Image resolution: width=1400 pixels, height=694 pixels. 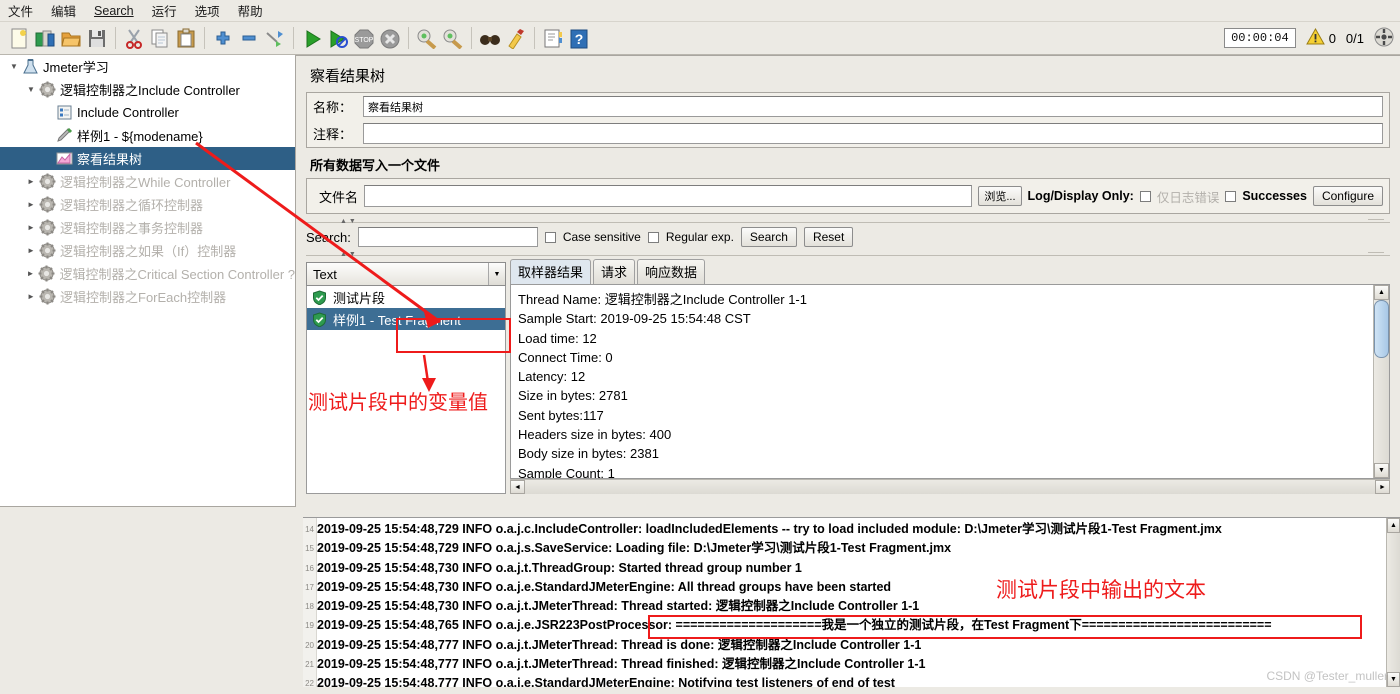 I want to click on search-reset-icon, so click(x=516, y=38).